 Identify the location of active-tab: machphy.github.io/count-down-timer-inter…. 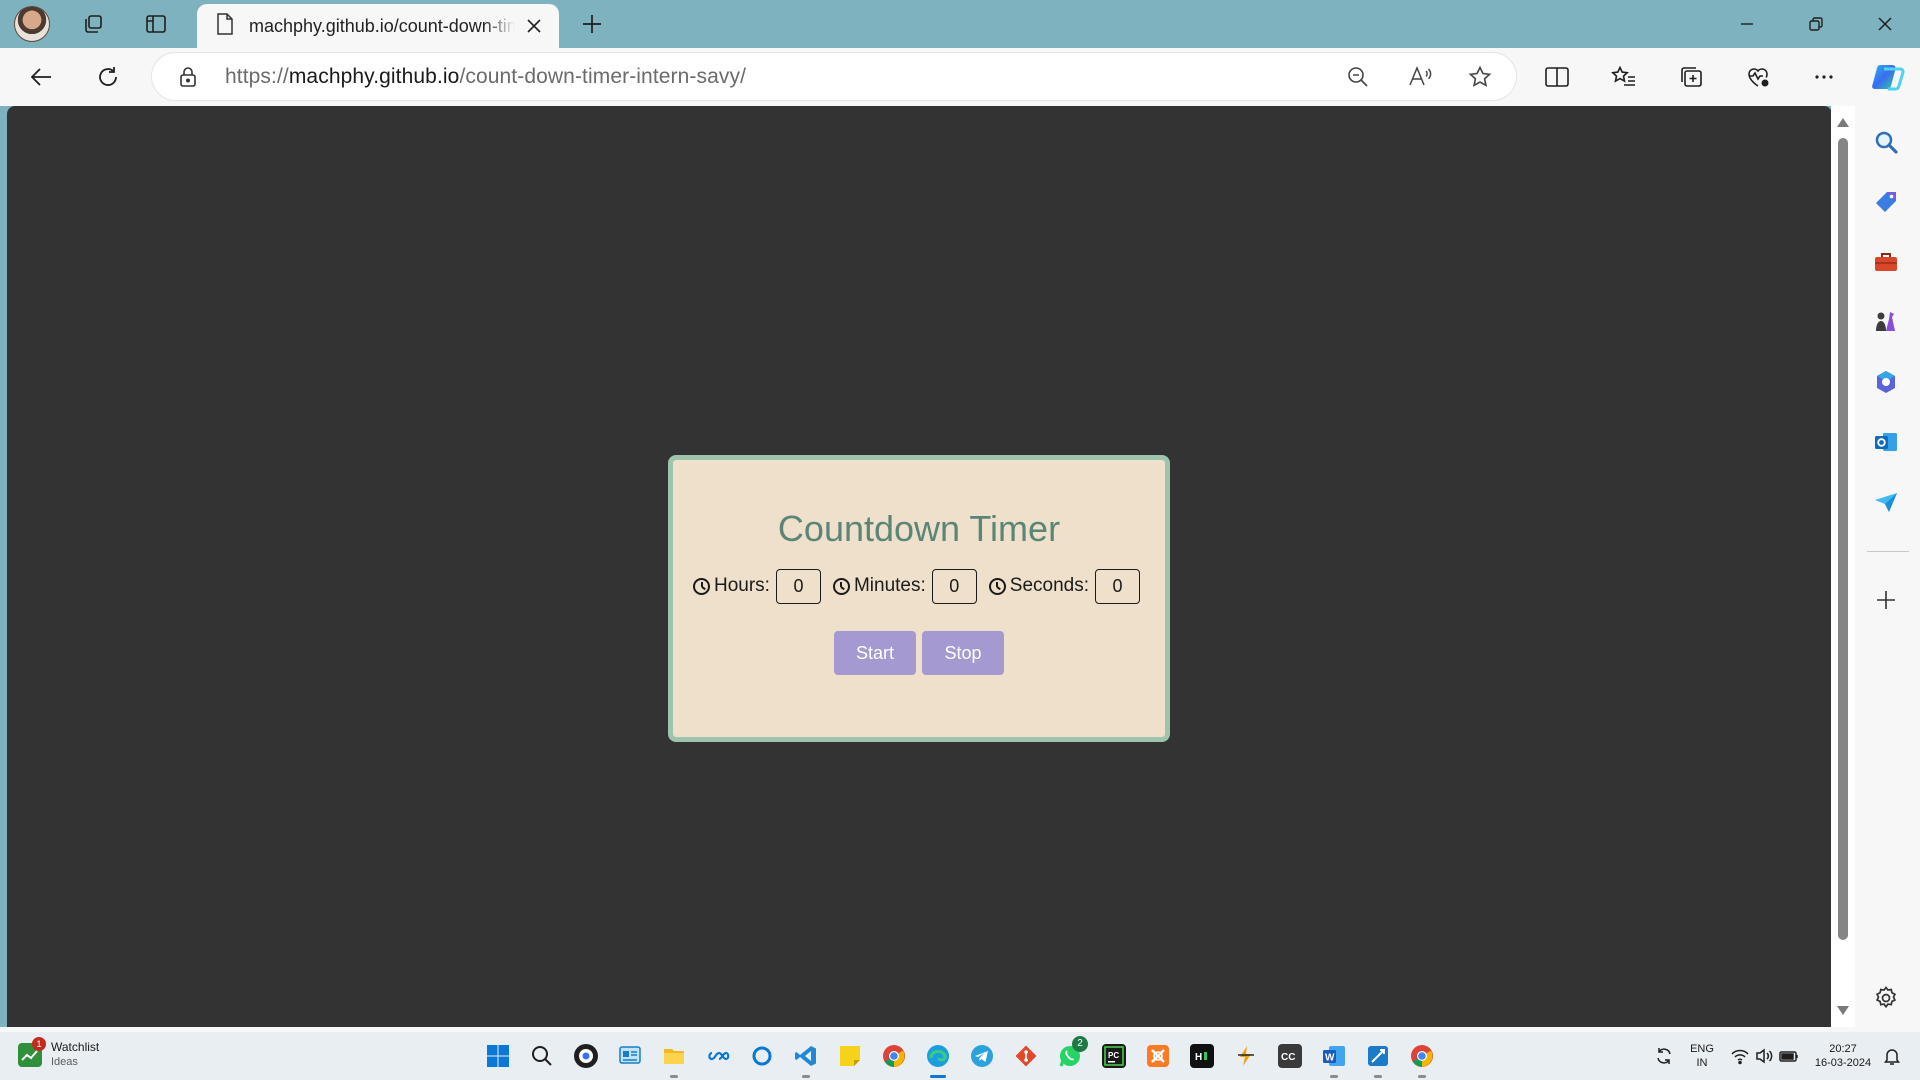
(378, 26).